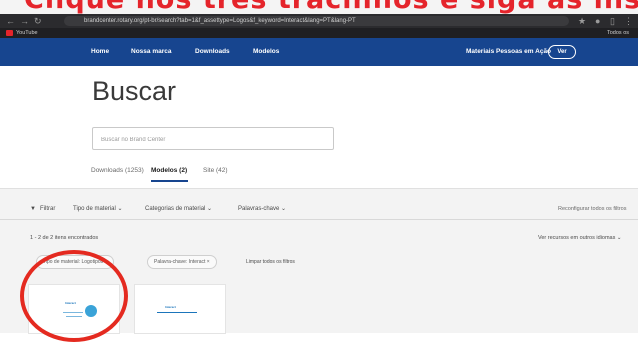 The image size is (638, 342). Describe the element at coordinates (262, 209) in the screenshot. I see `dropdown-palavras-chave: Palavras-chave ⌄` at that location.